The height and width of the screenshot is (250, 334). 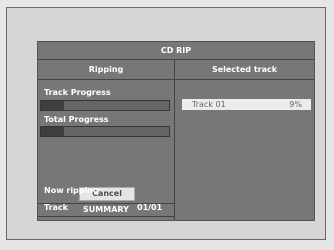 I want to click on summary-track-label: Track, so click(x=56, y=207).